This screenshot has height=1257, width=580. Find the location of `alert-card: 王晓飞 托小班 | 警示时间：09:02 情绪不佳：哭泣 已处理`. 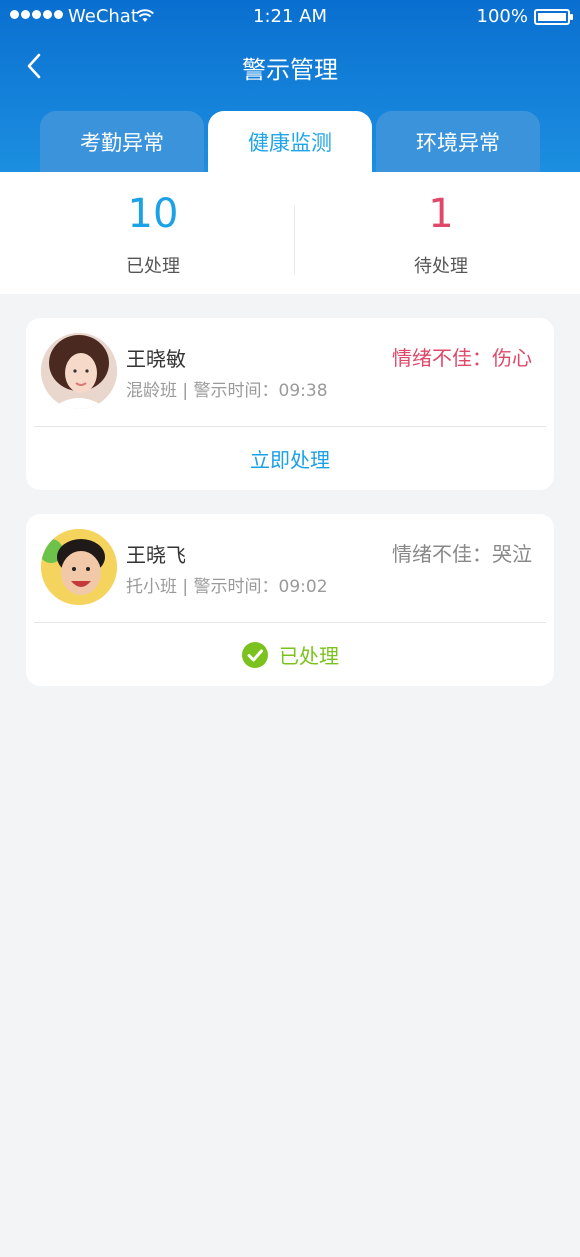

alert-card: 王晓飞 托小班 | 警示时间：09:02 情绪不佳：哭泣 已处理 is located at coordinates (290, 600).